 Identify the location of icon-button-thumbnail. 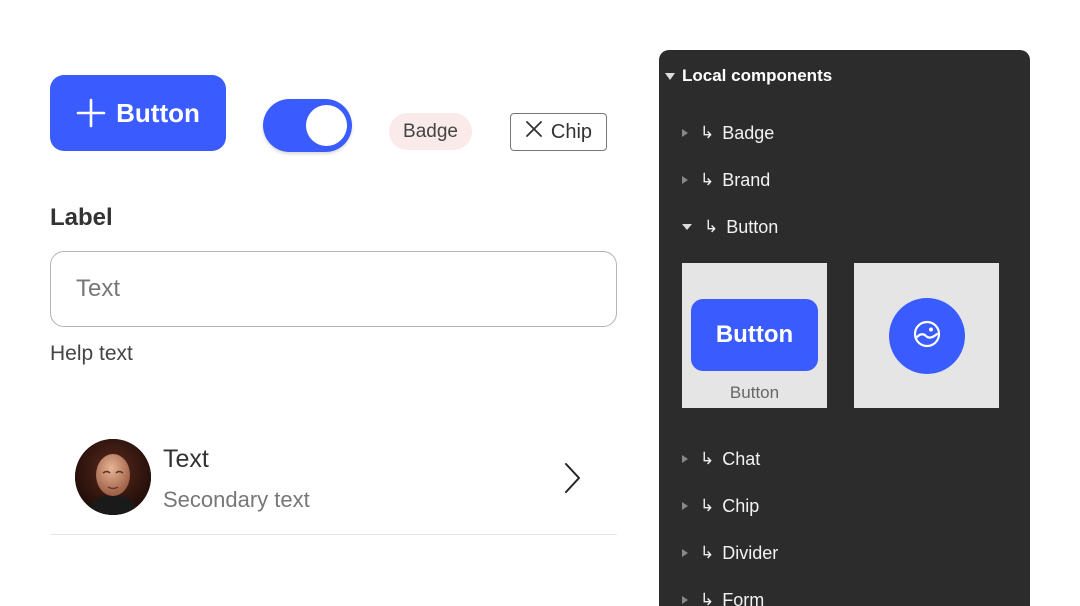
(926, 335).